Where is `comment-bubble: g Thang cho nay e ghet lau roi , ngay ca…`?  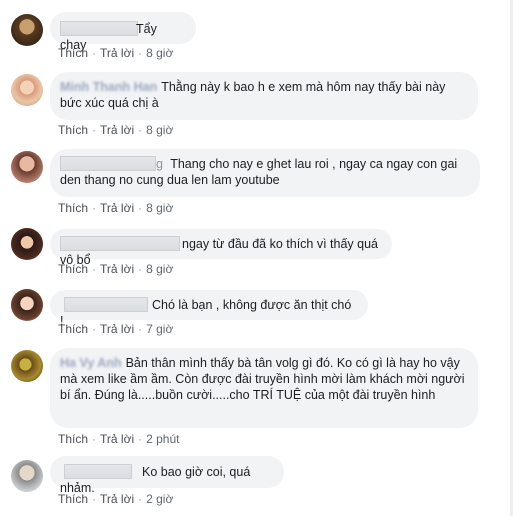 comment-bubble: g Thang cho nay e ghet lau roi , ngay ca… is located at coordinates (265, 173).